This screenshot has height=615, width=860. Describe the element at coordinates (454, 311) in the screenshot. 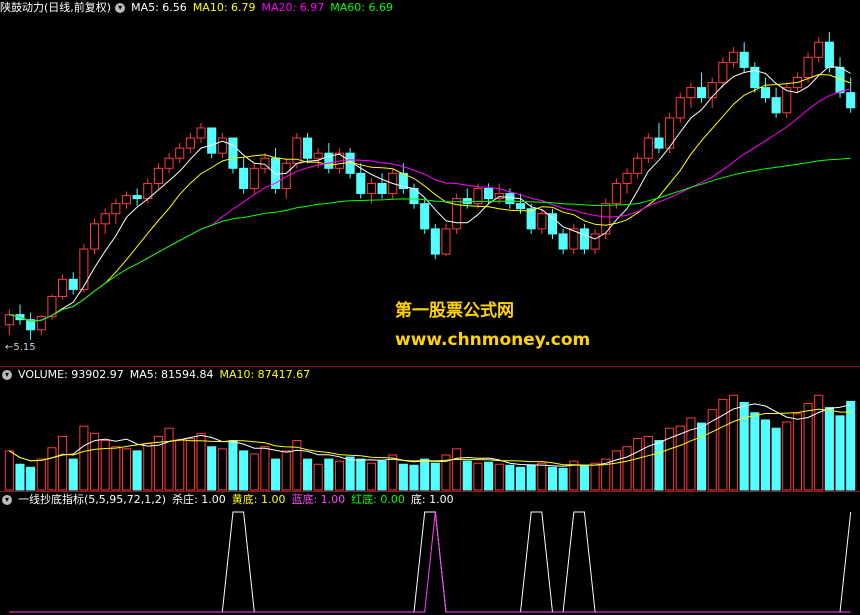

I see `watermark-title: 第一股票公式网` at that location.